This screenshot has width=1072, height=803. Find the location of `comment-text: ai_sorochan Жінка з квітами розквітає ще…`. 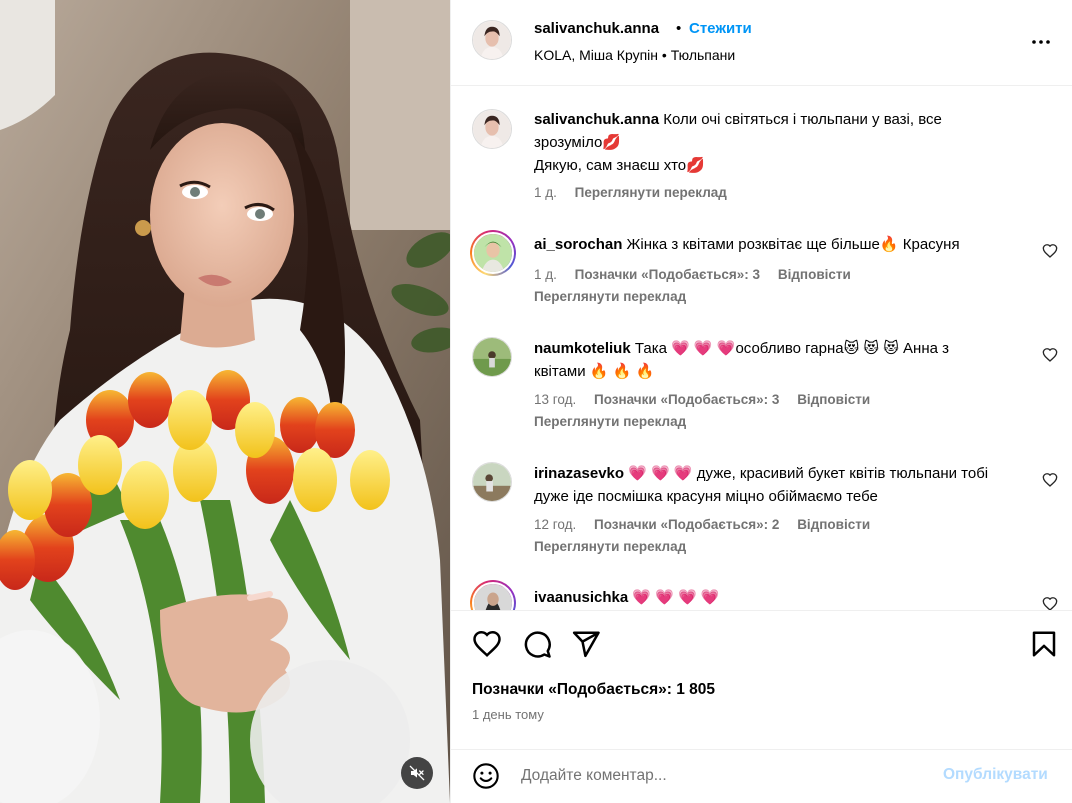

comment-text: ai_sorochan Жінка з квітами розквітає ще… is located at coordinates (779, 244).